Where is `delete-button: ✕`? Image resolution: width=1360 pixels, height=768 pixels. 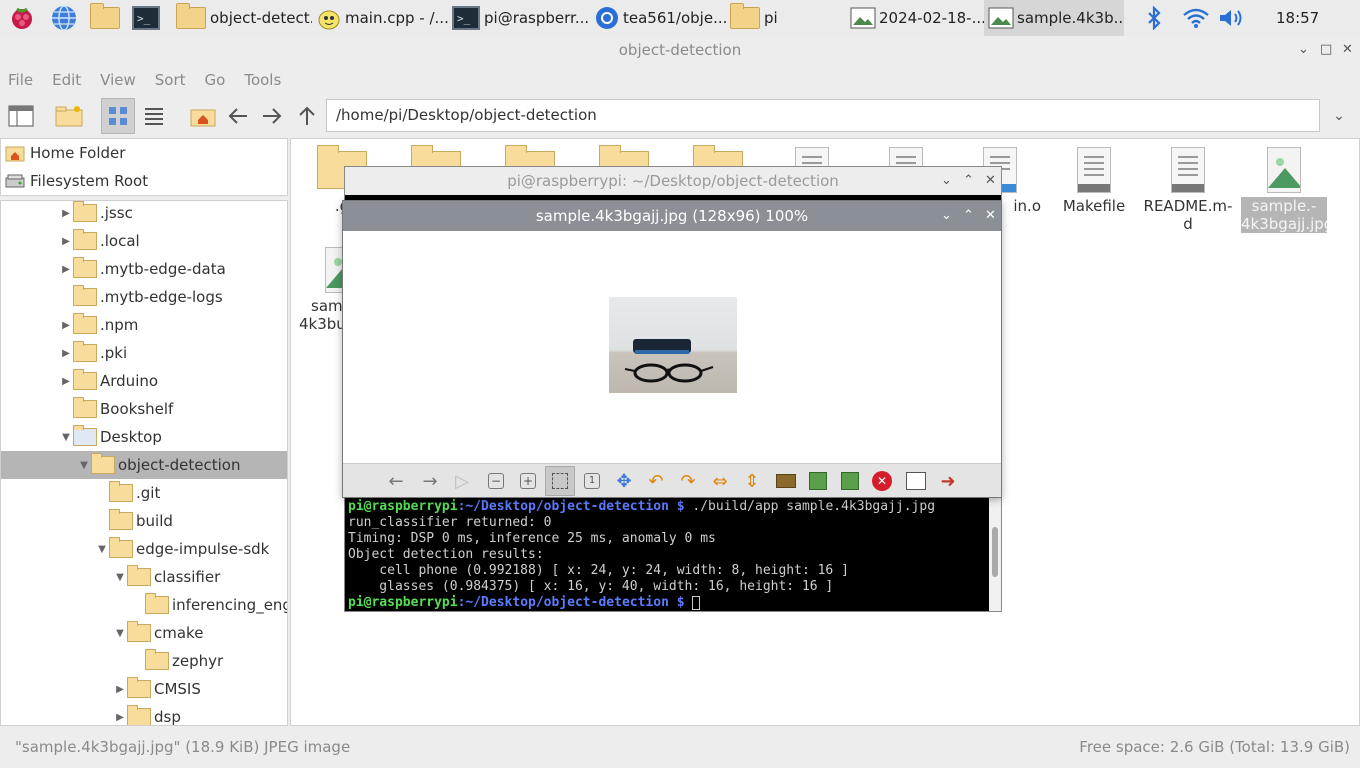
delete-button: ✕ is located at coordinates (882, 481).